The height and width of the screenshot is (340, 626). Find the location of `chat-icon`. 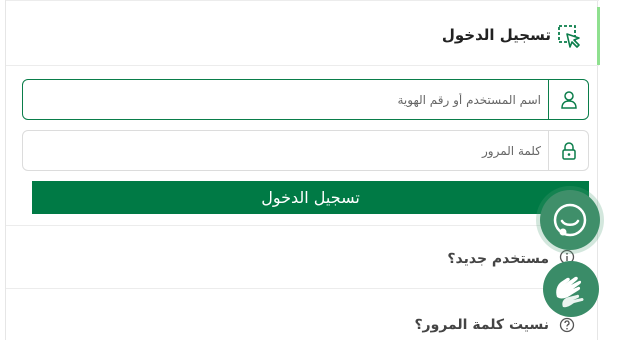

chat-icon is located at coordinates (570, 220).